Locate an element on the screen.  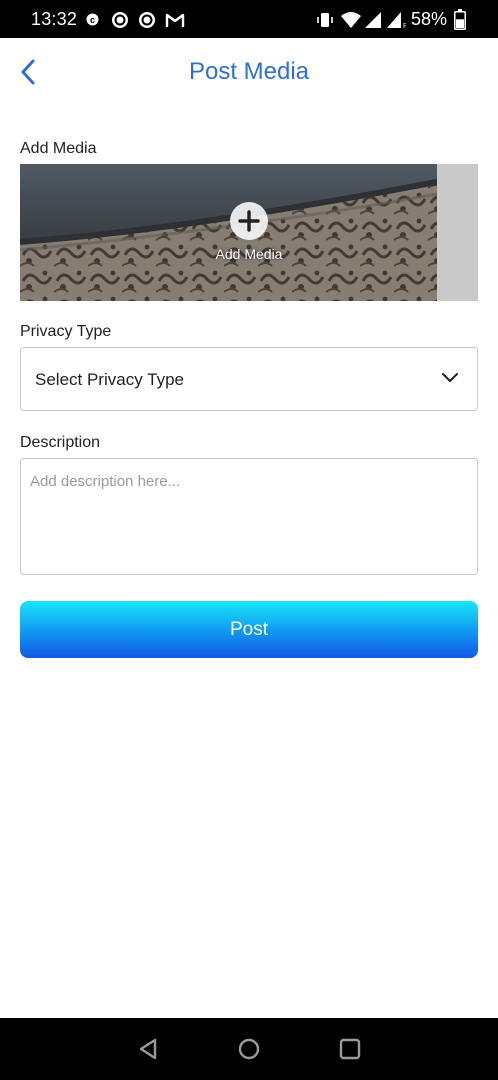
add-media-button-label: Add Media is located at coordinates (249, 254).